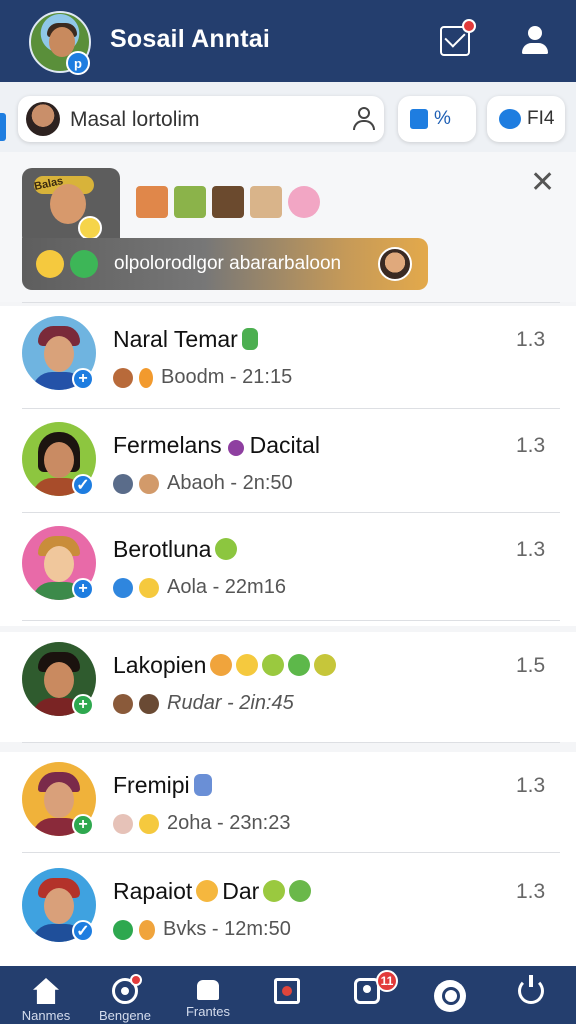  I want to click on search-value: Masal lortolim, so click(135, 119).